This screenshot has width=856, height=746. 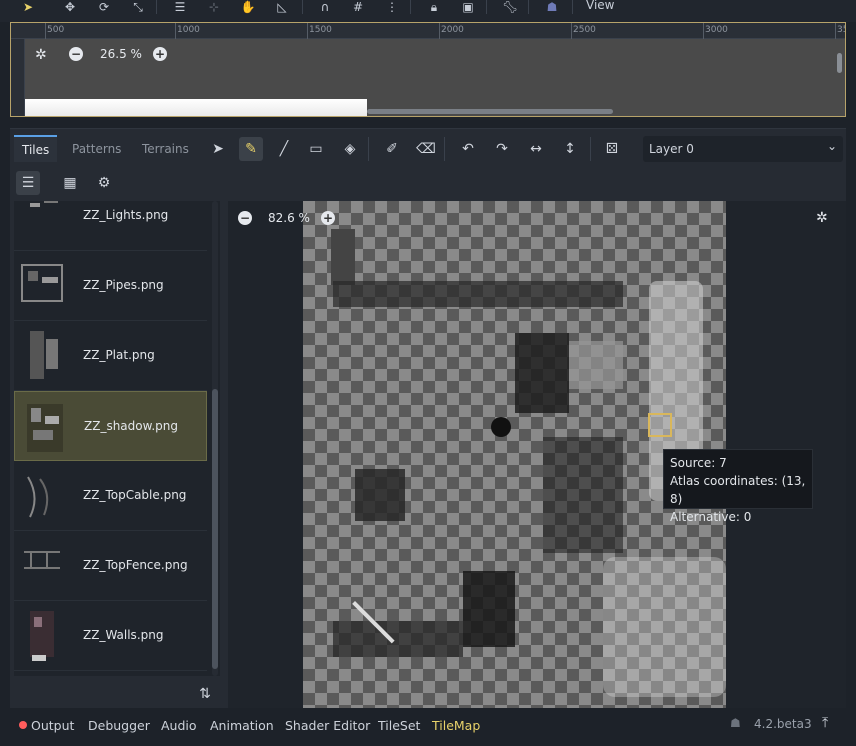 I want to click on list-item: ZZ_Lights.png, so click(x=110, y=226).